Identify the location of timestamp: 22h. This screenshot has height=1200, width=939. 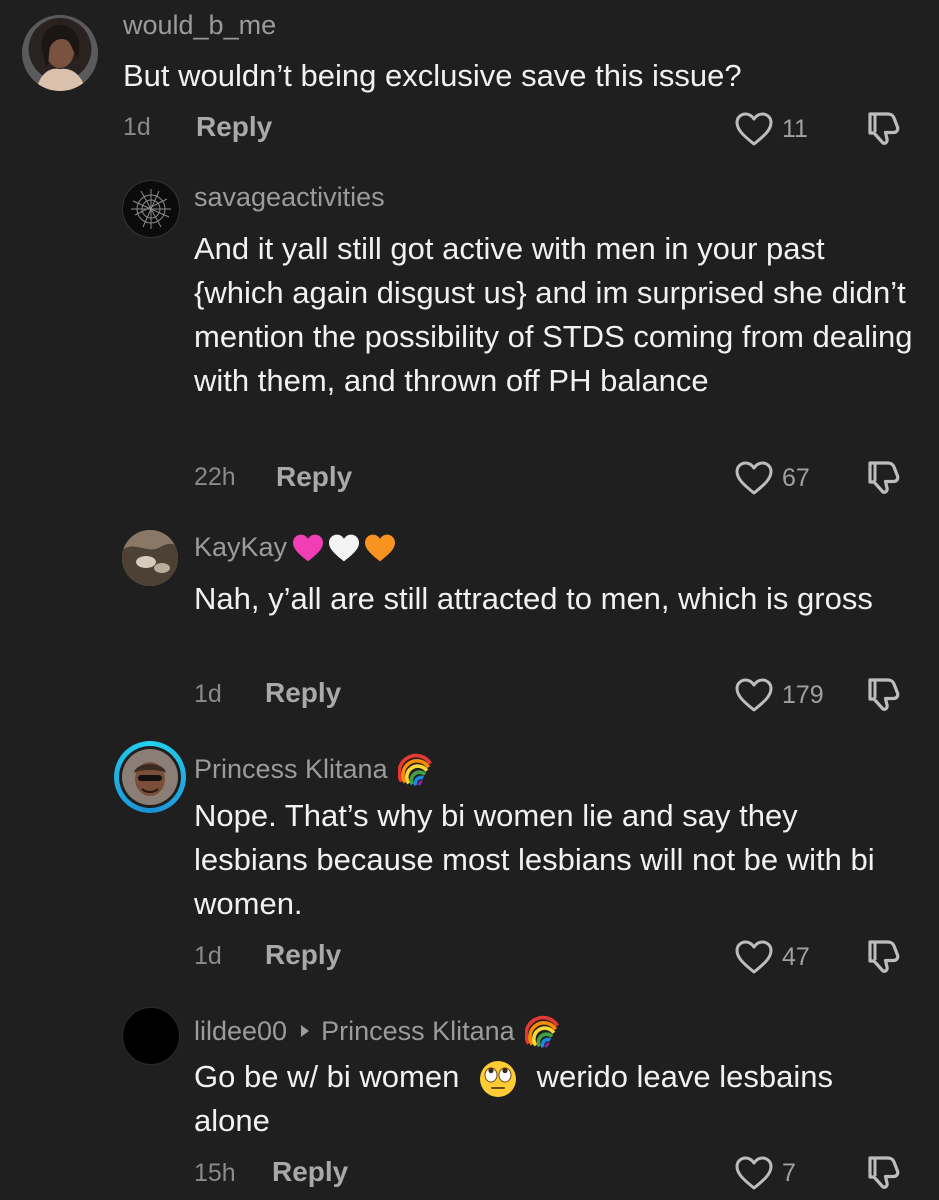
(215, 477).